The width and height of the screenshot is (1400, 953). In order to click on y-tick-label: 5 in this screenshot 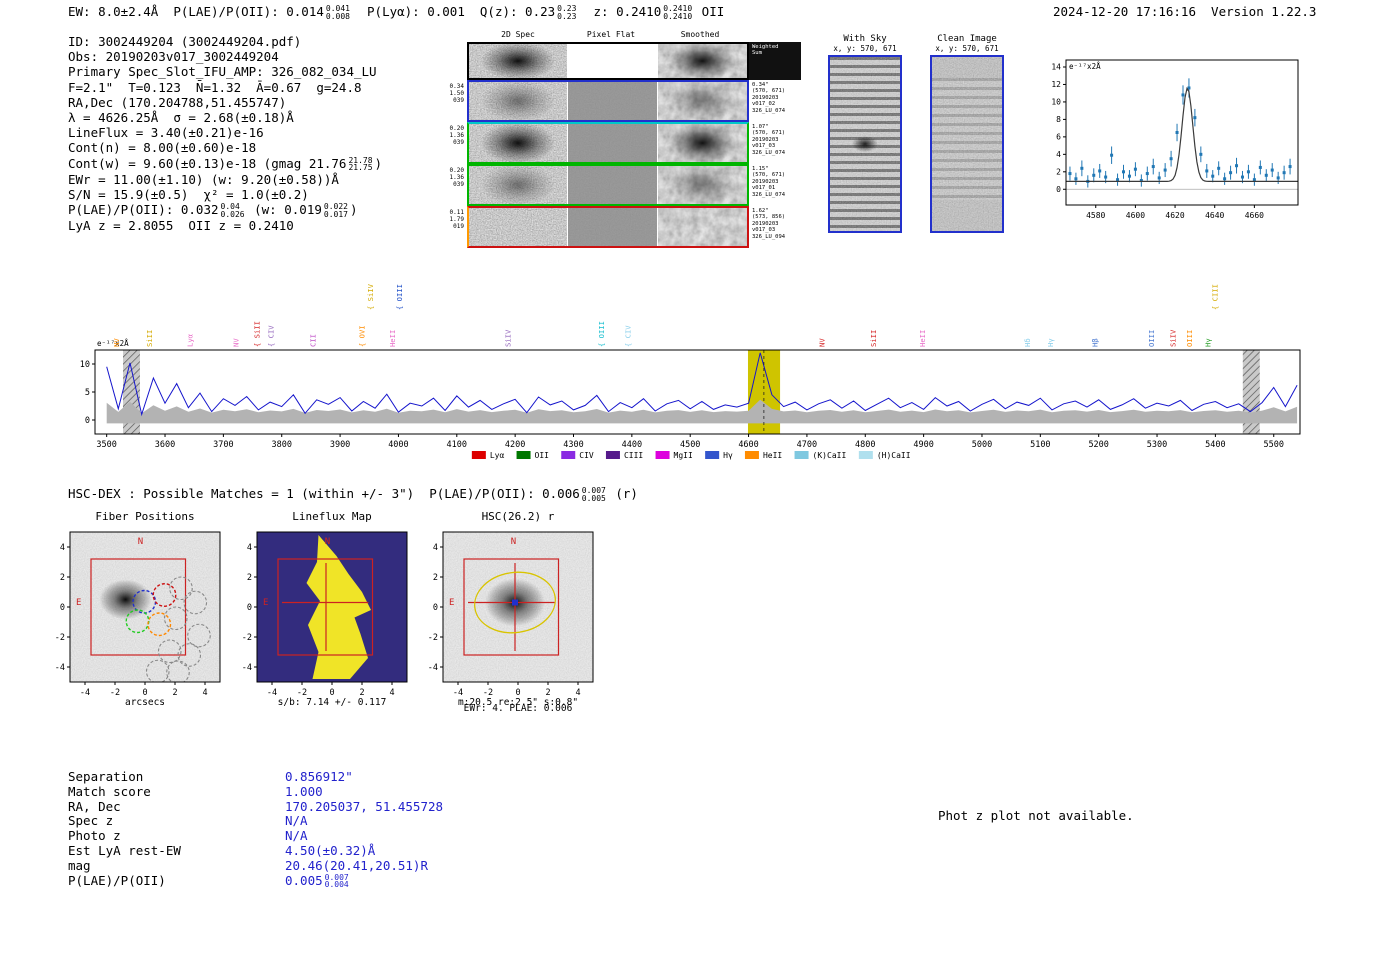, I will do `click(87, 393)`.